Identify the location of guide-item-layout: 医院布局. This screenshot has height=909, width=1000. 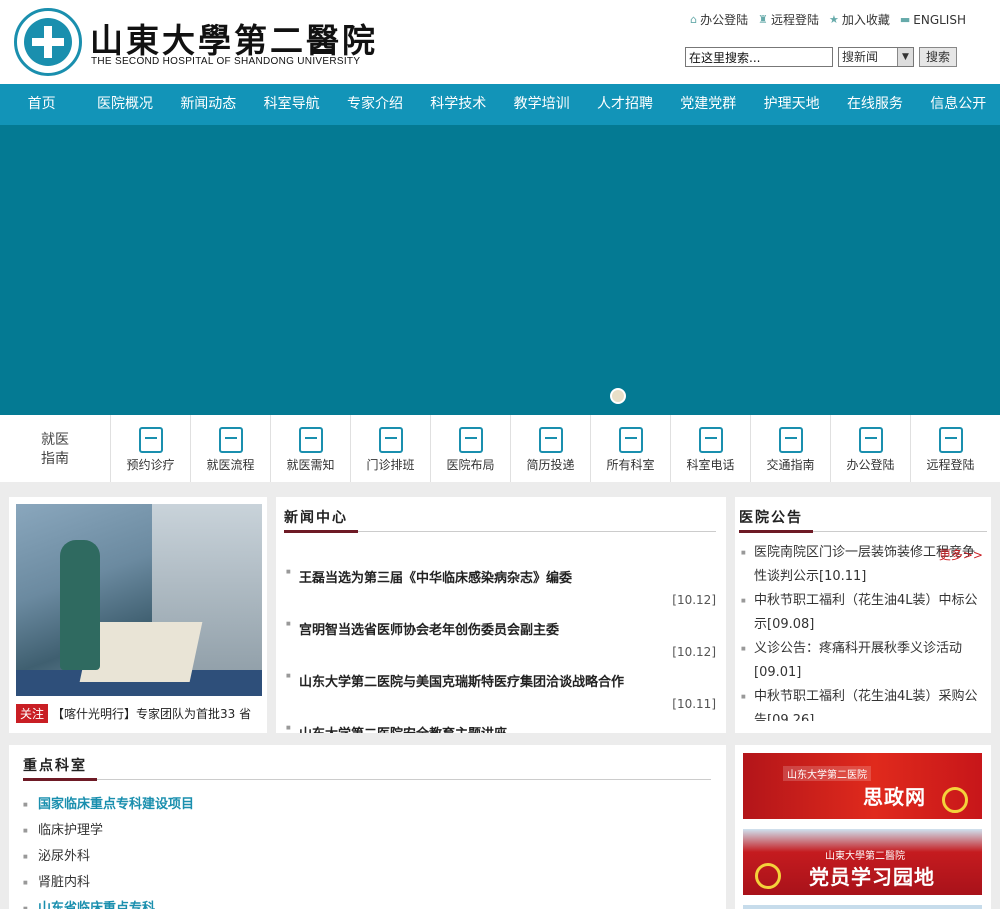
(470, 448).